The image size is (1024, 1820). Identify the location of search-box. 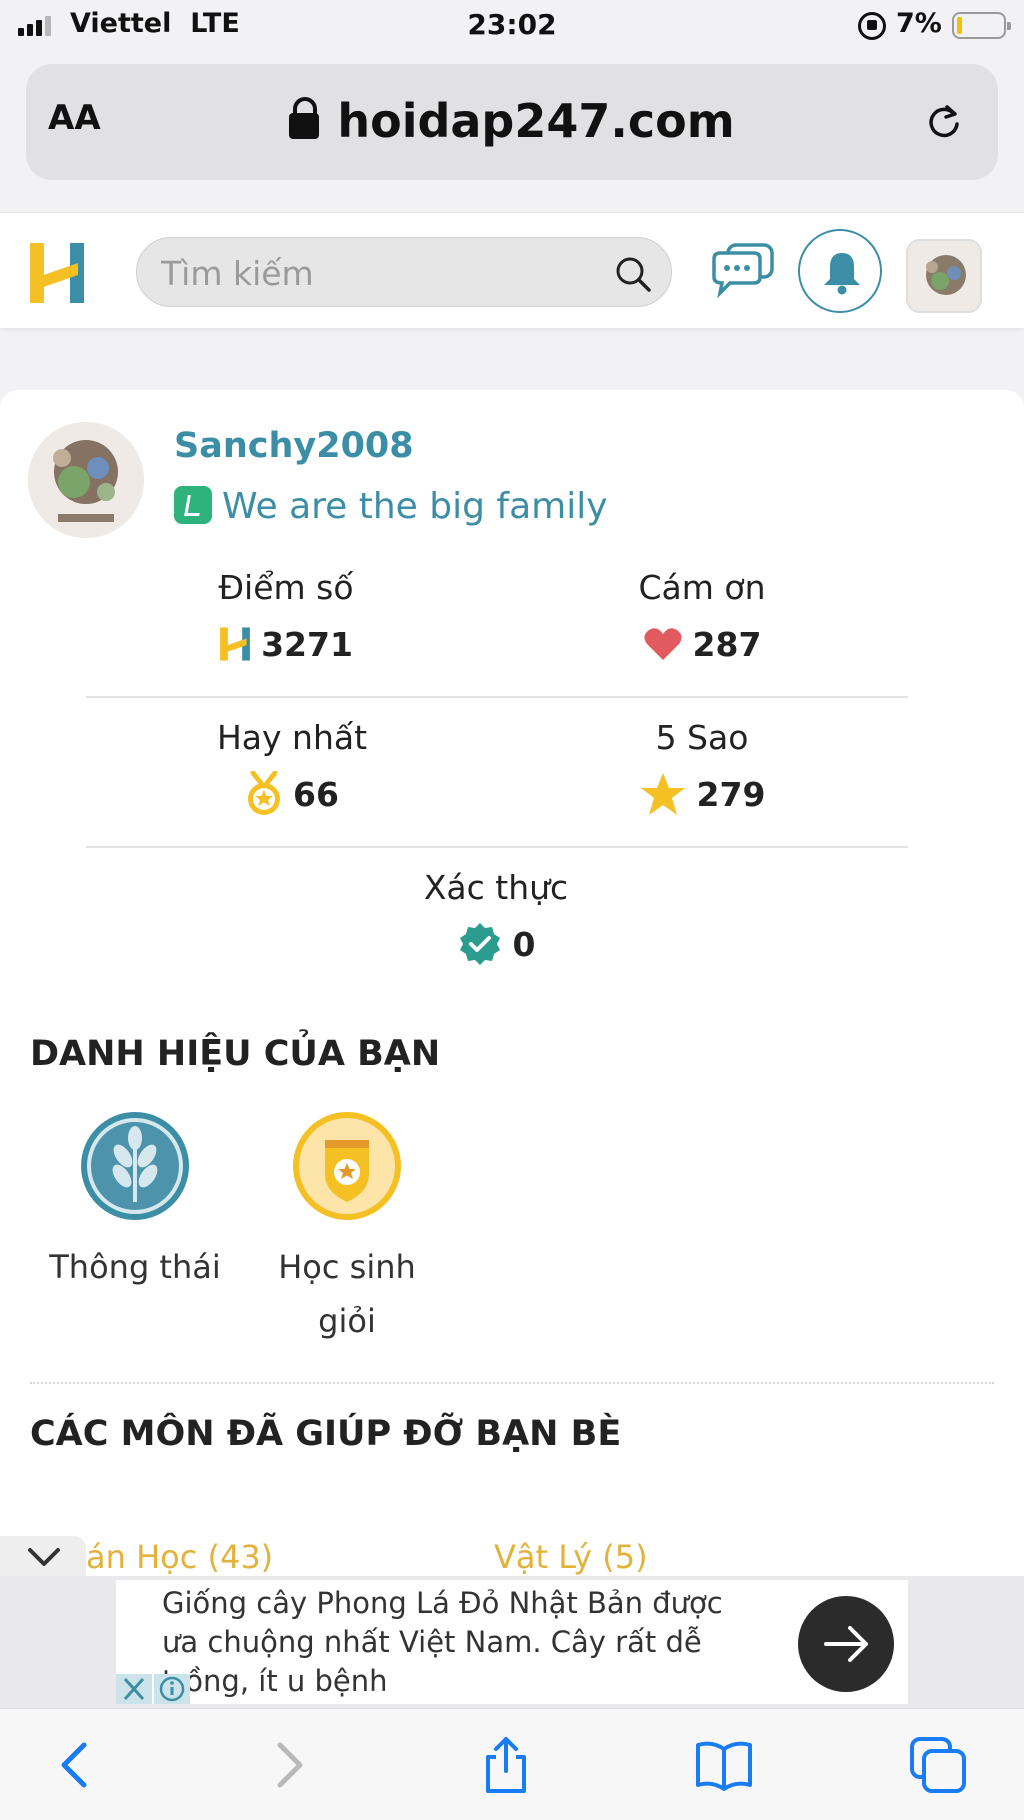
(404, 272).